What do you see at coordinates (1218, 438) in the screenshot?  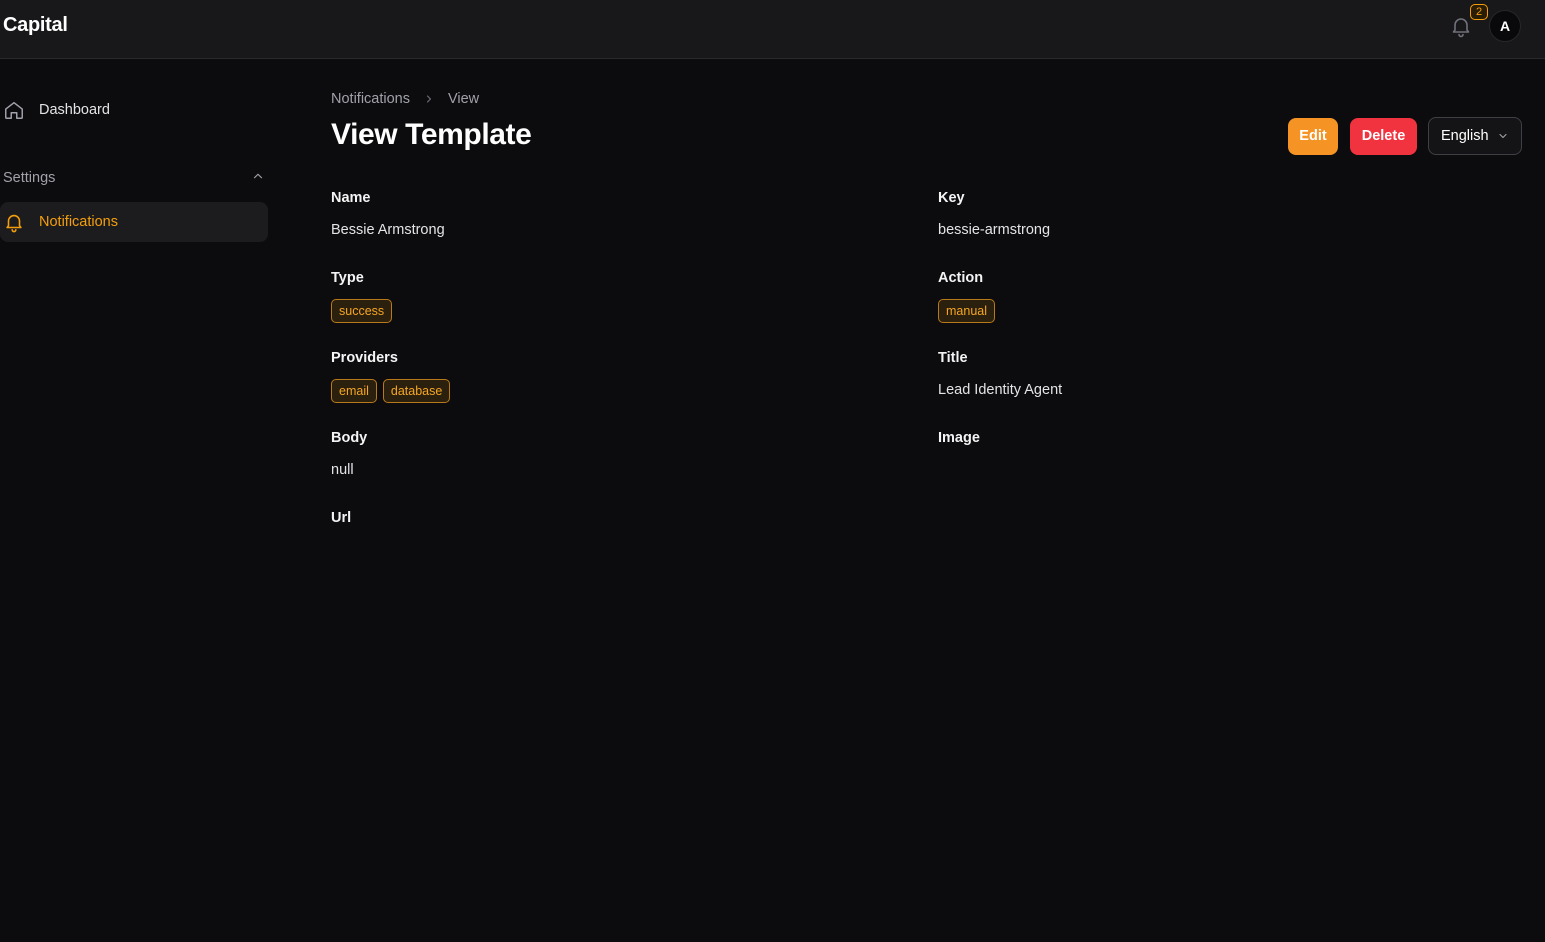 I see `field-image: Image` at bounding box center [1218, 438].